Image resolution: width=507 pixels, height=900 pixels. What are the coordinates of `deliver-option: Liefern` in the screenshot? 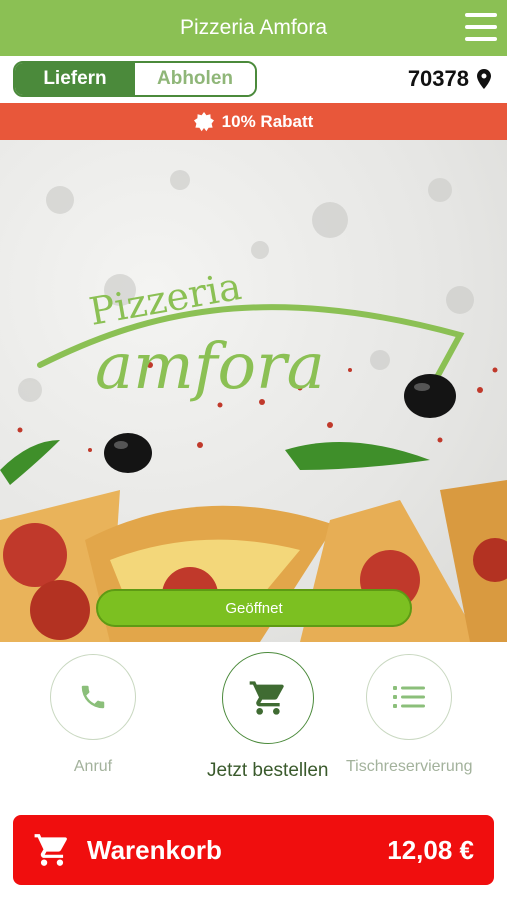 It's located at (75, 79).